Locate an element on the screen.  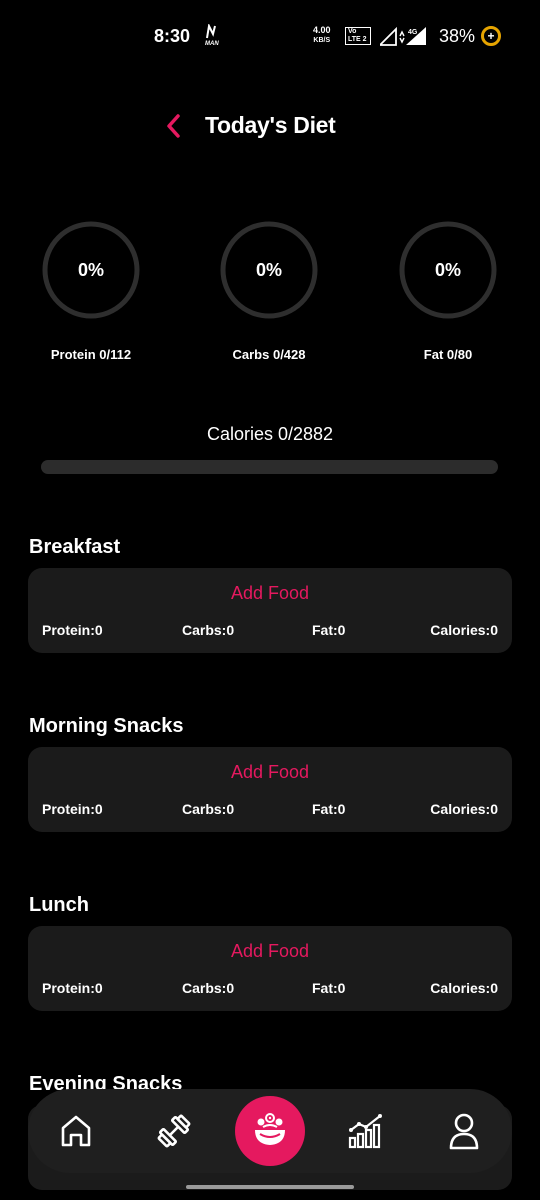
volte-badge: Vo LTE 2 is located at coordinates (358, 36).